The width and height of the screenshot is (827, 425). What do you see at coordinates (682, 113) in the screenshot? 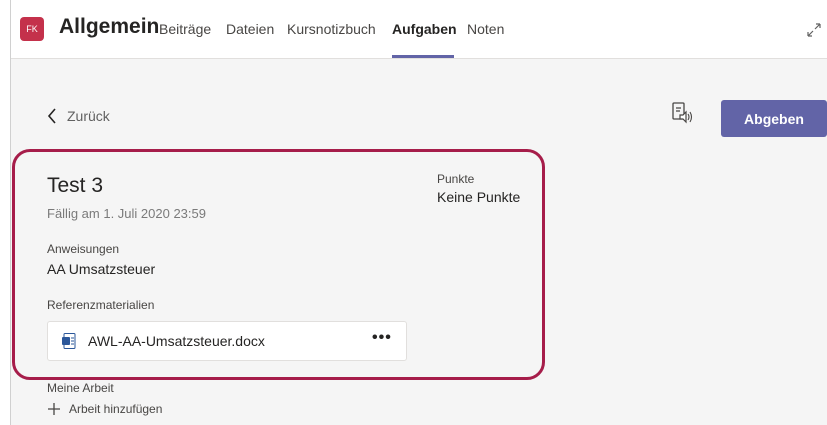
I see `immersive-reader-icon` at bounding box center [682, 113].